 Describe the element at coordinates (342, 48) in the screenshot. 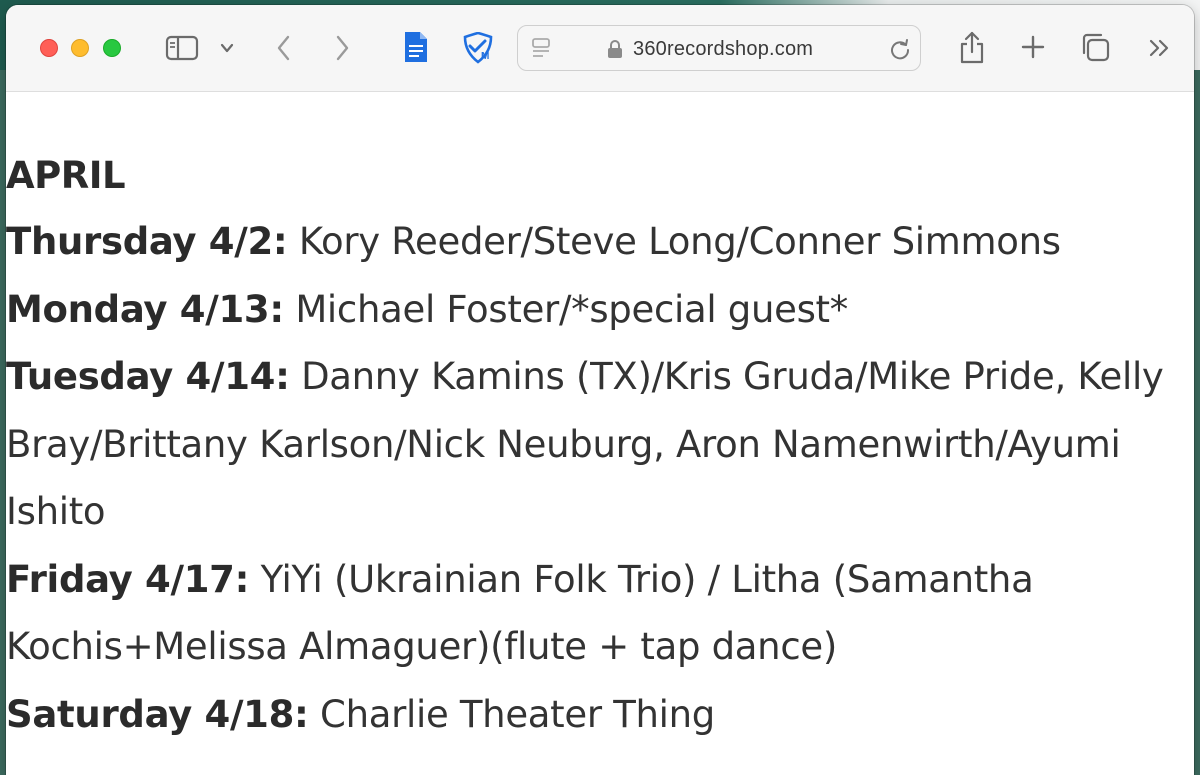

I see `forward-icon` at that location.